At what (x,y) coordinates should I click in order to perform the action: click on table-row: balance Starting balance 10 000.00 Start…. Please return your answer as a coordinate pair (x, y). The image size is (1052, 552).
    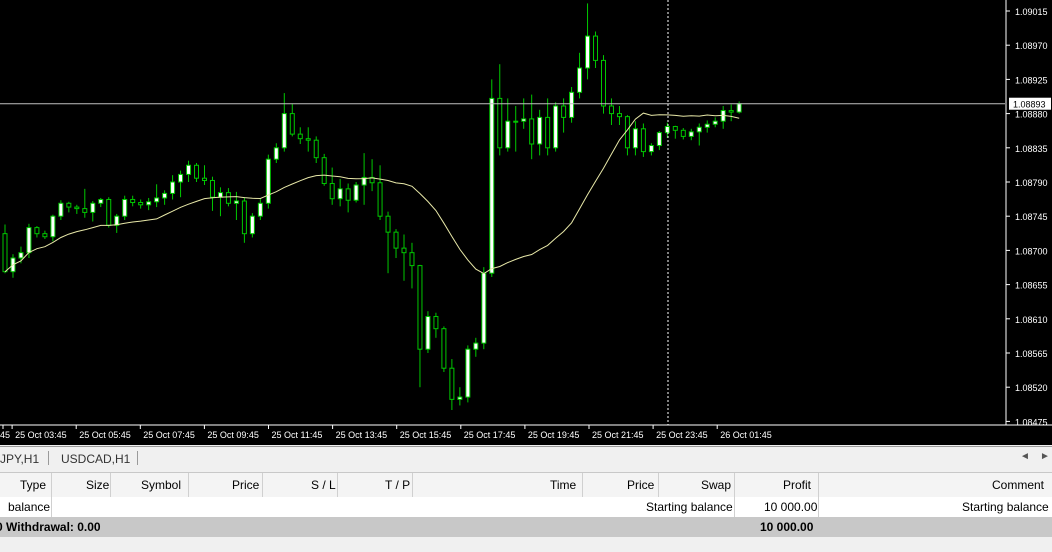
    Looking at the image, I should click on (526, 507).